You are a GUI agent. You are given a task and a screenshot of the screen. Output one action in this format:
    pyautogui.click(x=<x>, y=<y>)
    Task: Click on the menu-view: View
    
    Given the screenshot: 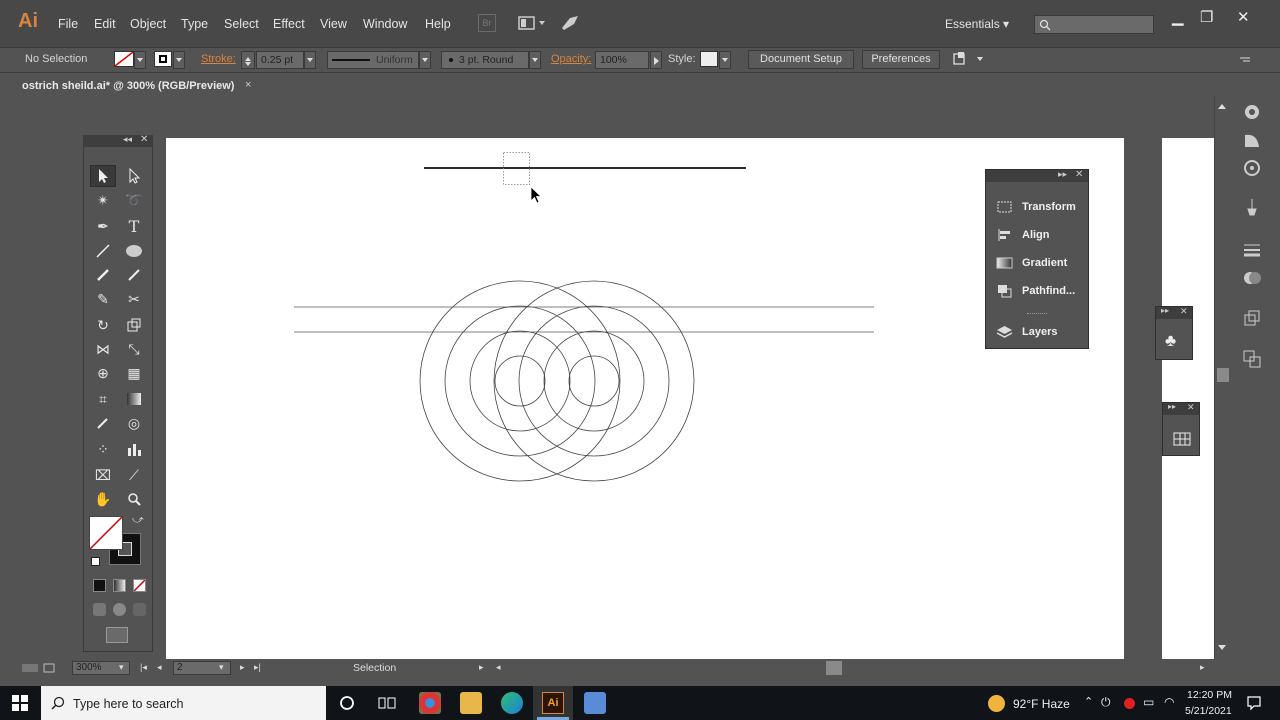 What is the action you would take?
    pyautogui.click(x=333, y=24)
    